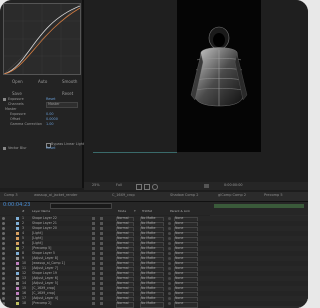  What do you see at coordinates (232, 196) in the screenshot?
I see `tab-glcomp: glComp Comp 2` at bounding box center [232, 196].